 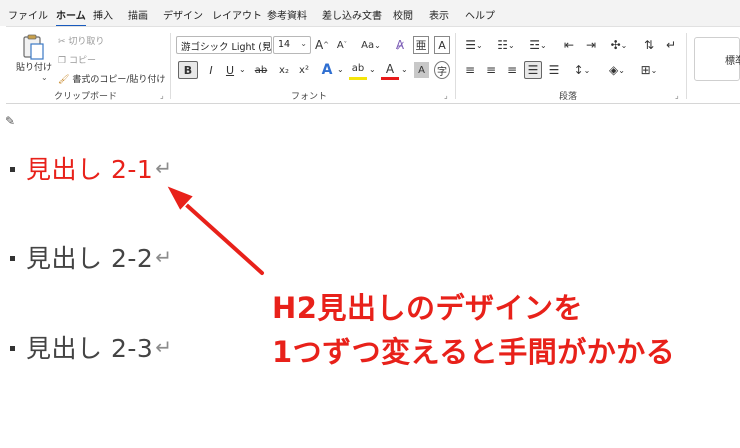 What do you see at coordinates (44, 77) in the screenshot?
I see `paste-dropdown-icon: ⌄` at bounding box center [44, 77].